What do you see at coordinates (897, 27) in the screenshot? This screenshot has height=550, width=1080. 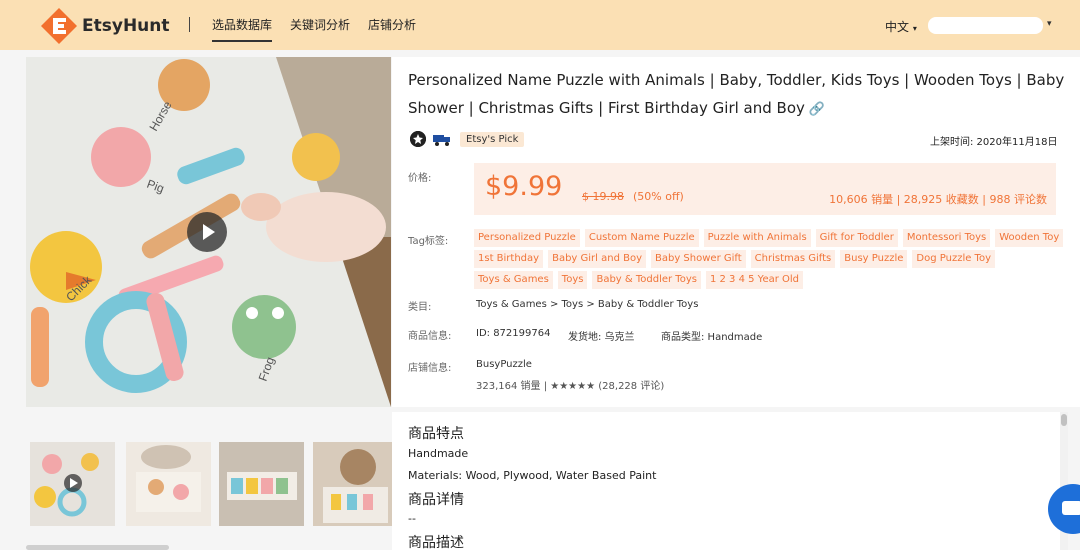 I see `language-label: 中文` at bounding box center [897, 27].